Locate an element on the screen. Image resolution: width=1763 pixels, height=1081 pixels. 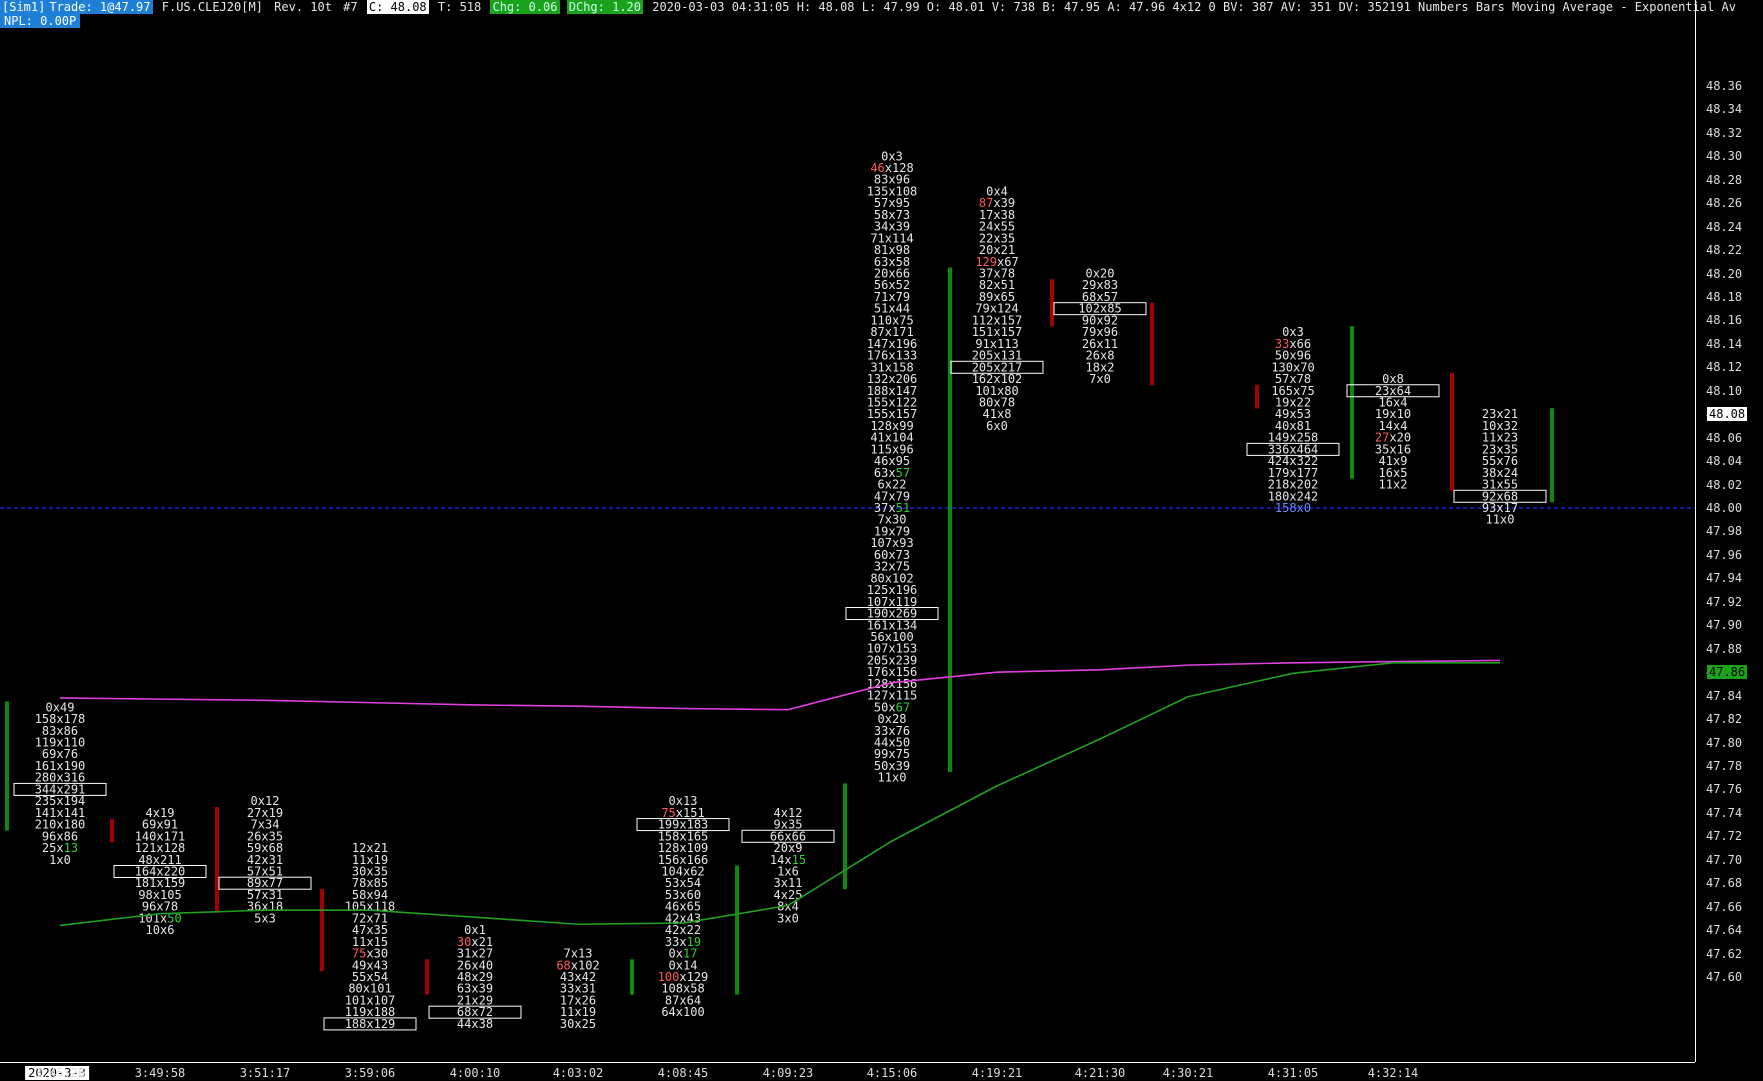
time-tick-label: 4:09:23 is located at coordinates (788, 1073).